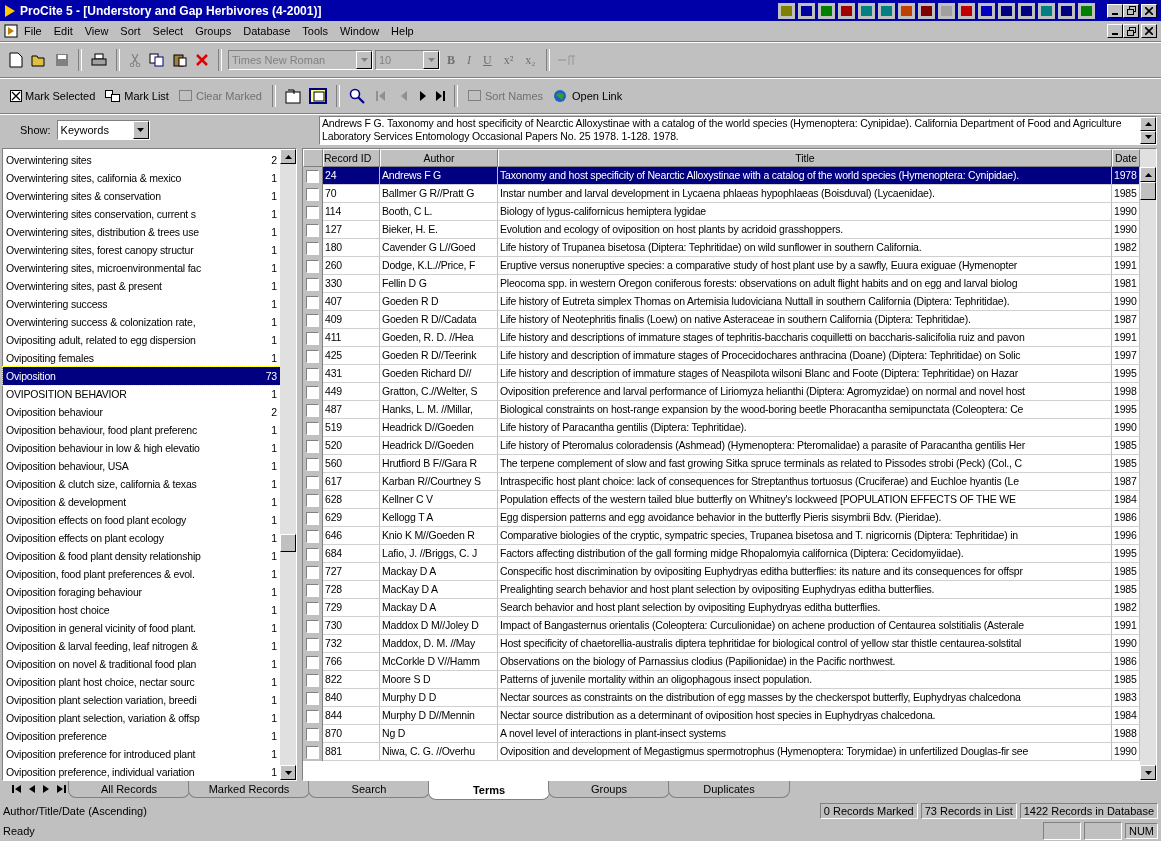  I want to click on term-item: Oviposition preference, individual variation 1, so click(141, 772).